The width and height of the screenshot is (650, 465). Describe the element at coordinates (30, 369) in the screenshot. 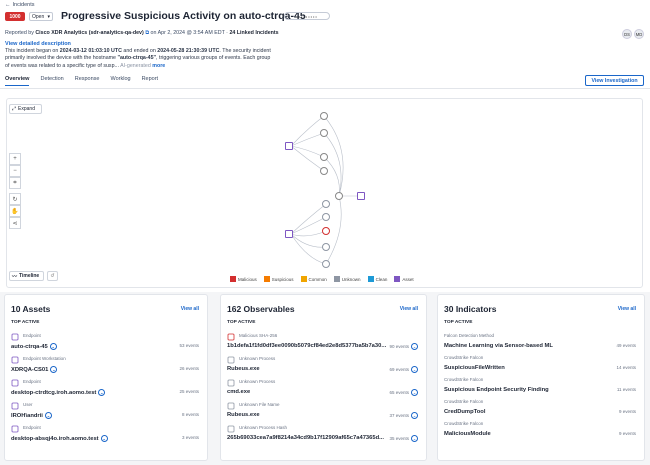

I see `item-value-text: XDRQA-CS01` at that location.